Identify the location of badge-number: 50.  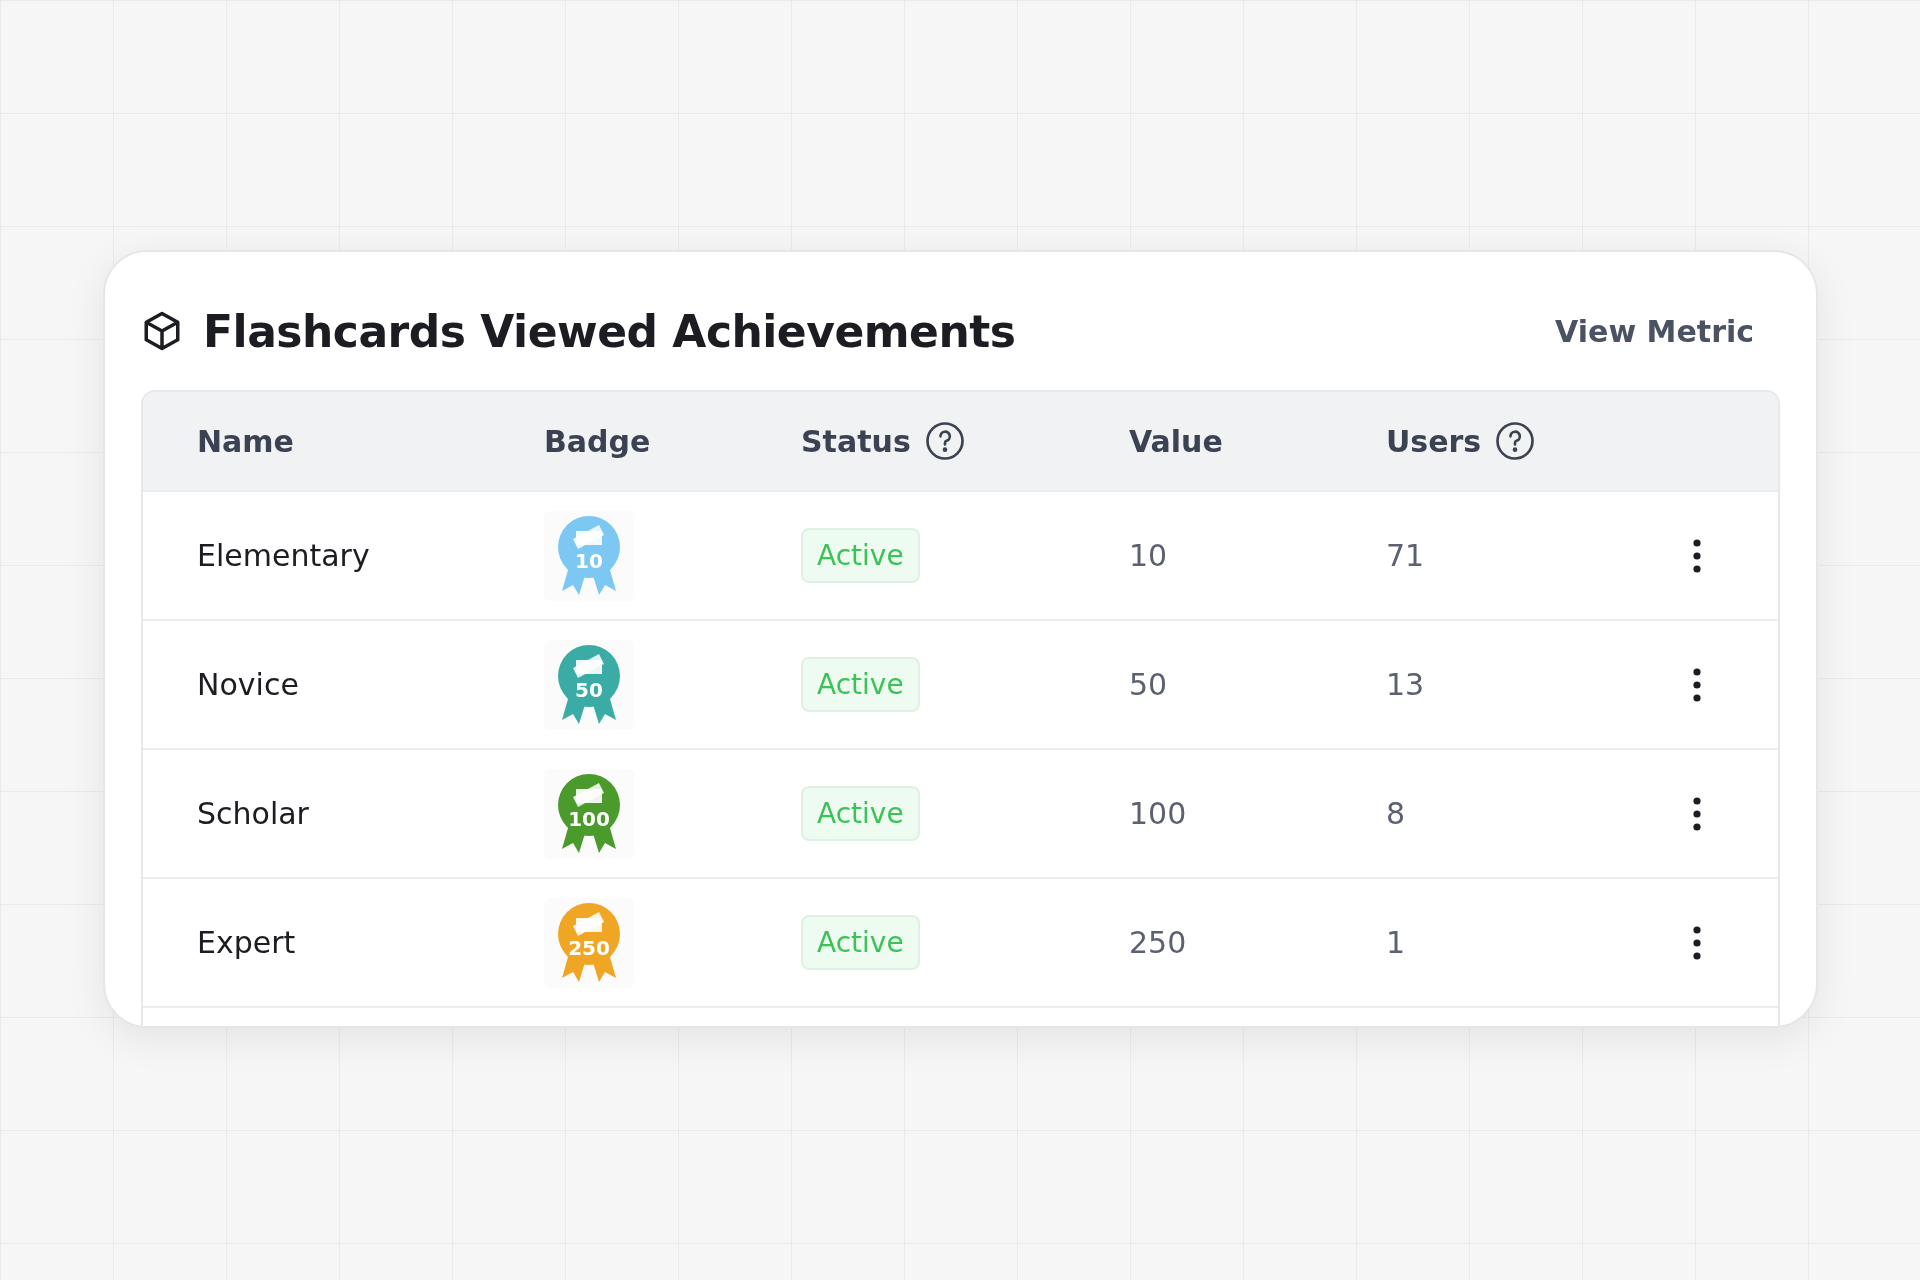
(589, 689).